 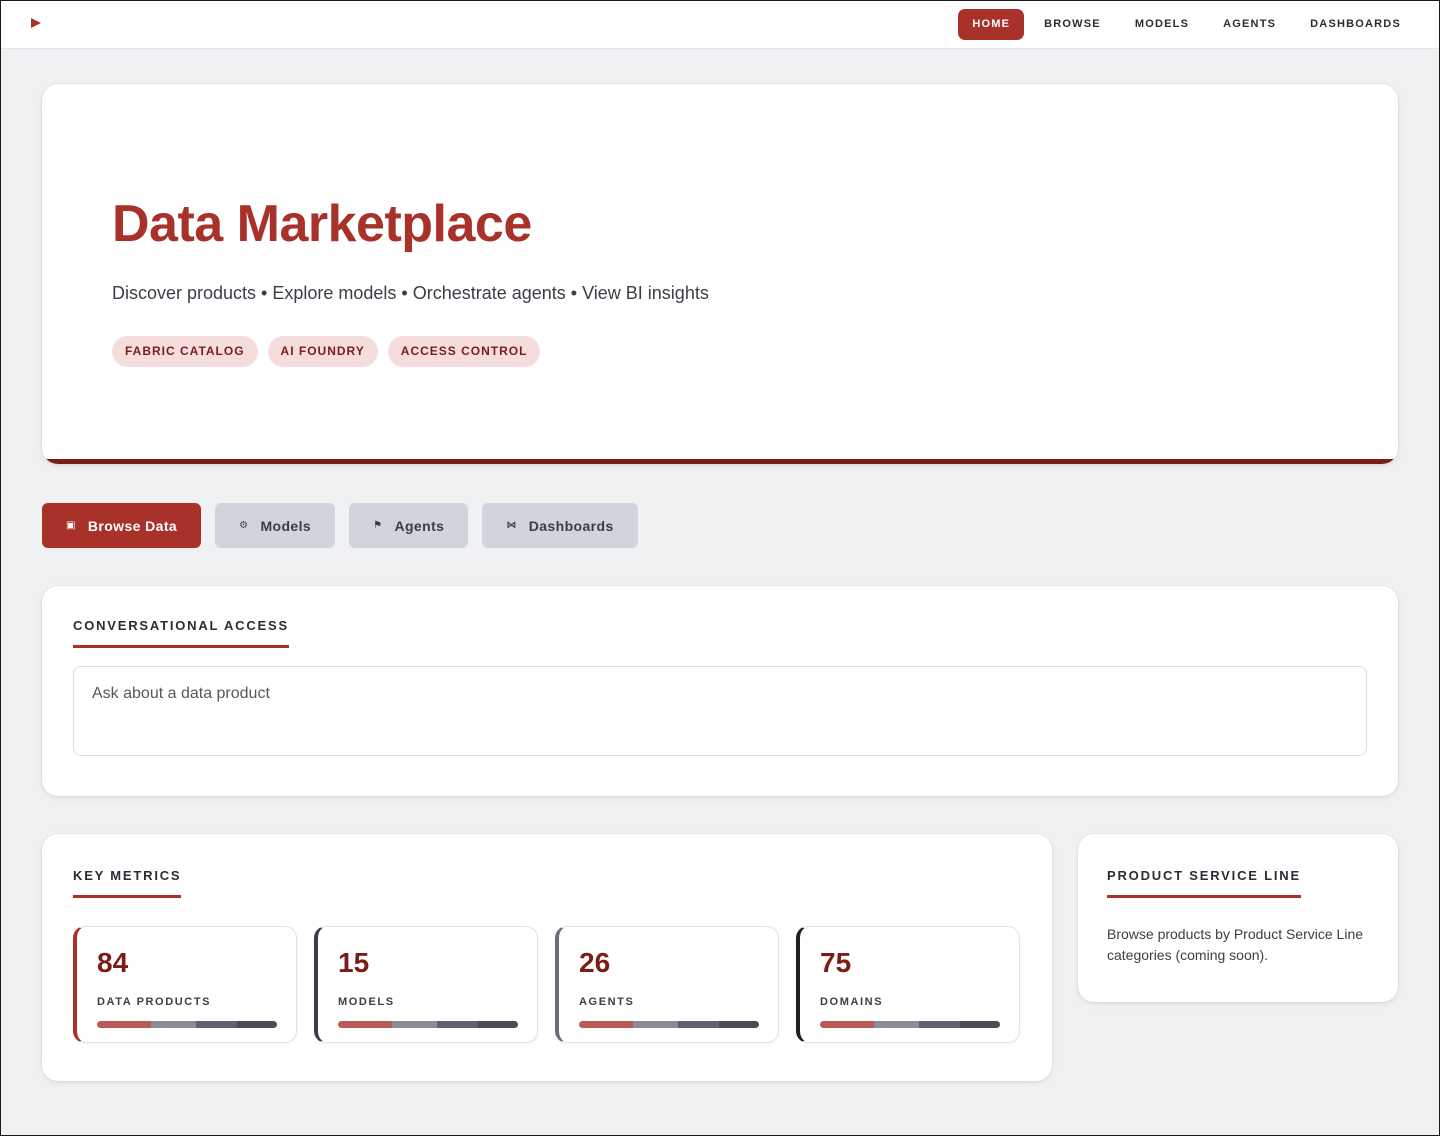 What do you see at coordinates (322, 224) in the screenshot?
I see `page-title: Data Marketplace` at bounding box center [322, 224].